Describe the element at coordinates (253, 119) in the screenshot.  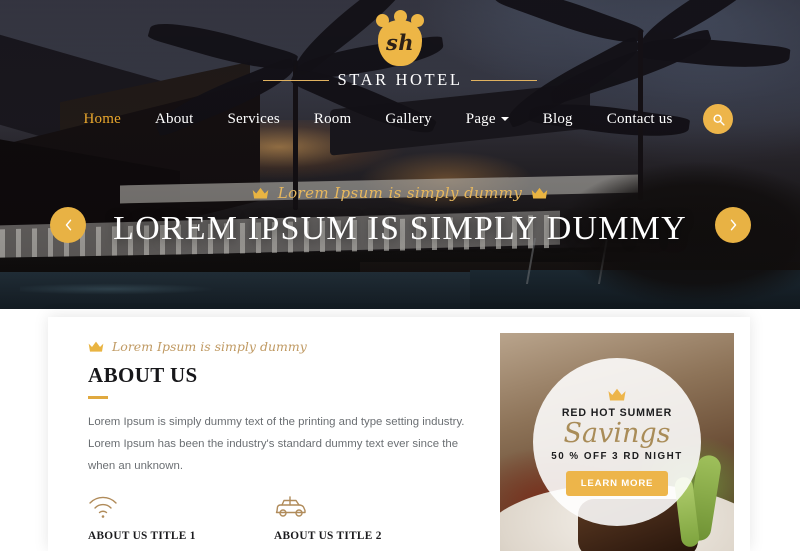
I see `nav-item-services: Services` at that location.